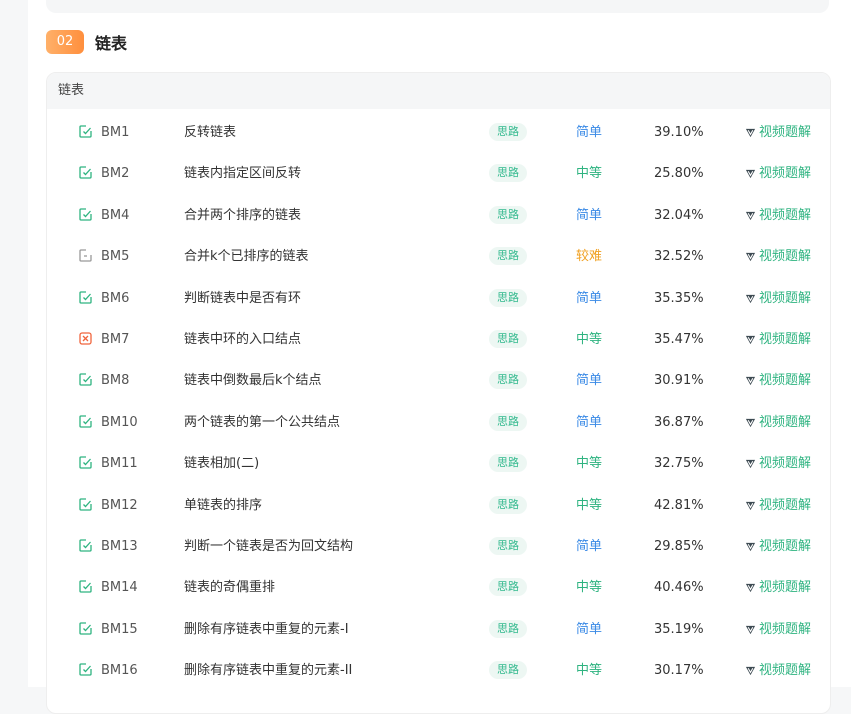  Describe the element at coordinates (438, 91) in the screenshot. I see `list-header: 链表` at that location.